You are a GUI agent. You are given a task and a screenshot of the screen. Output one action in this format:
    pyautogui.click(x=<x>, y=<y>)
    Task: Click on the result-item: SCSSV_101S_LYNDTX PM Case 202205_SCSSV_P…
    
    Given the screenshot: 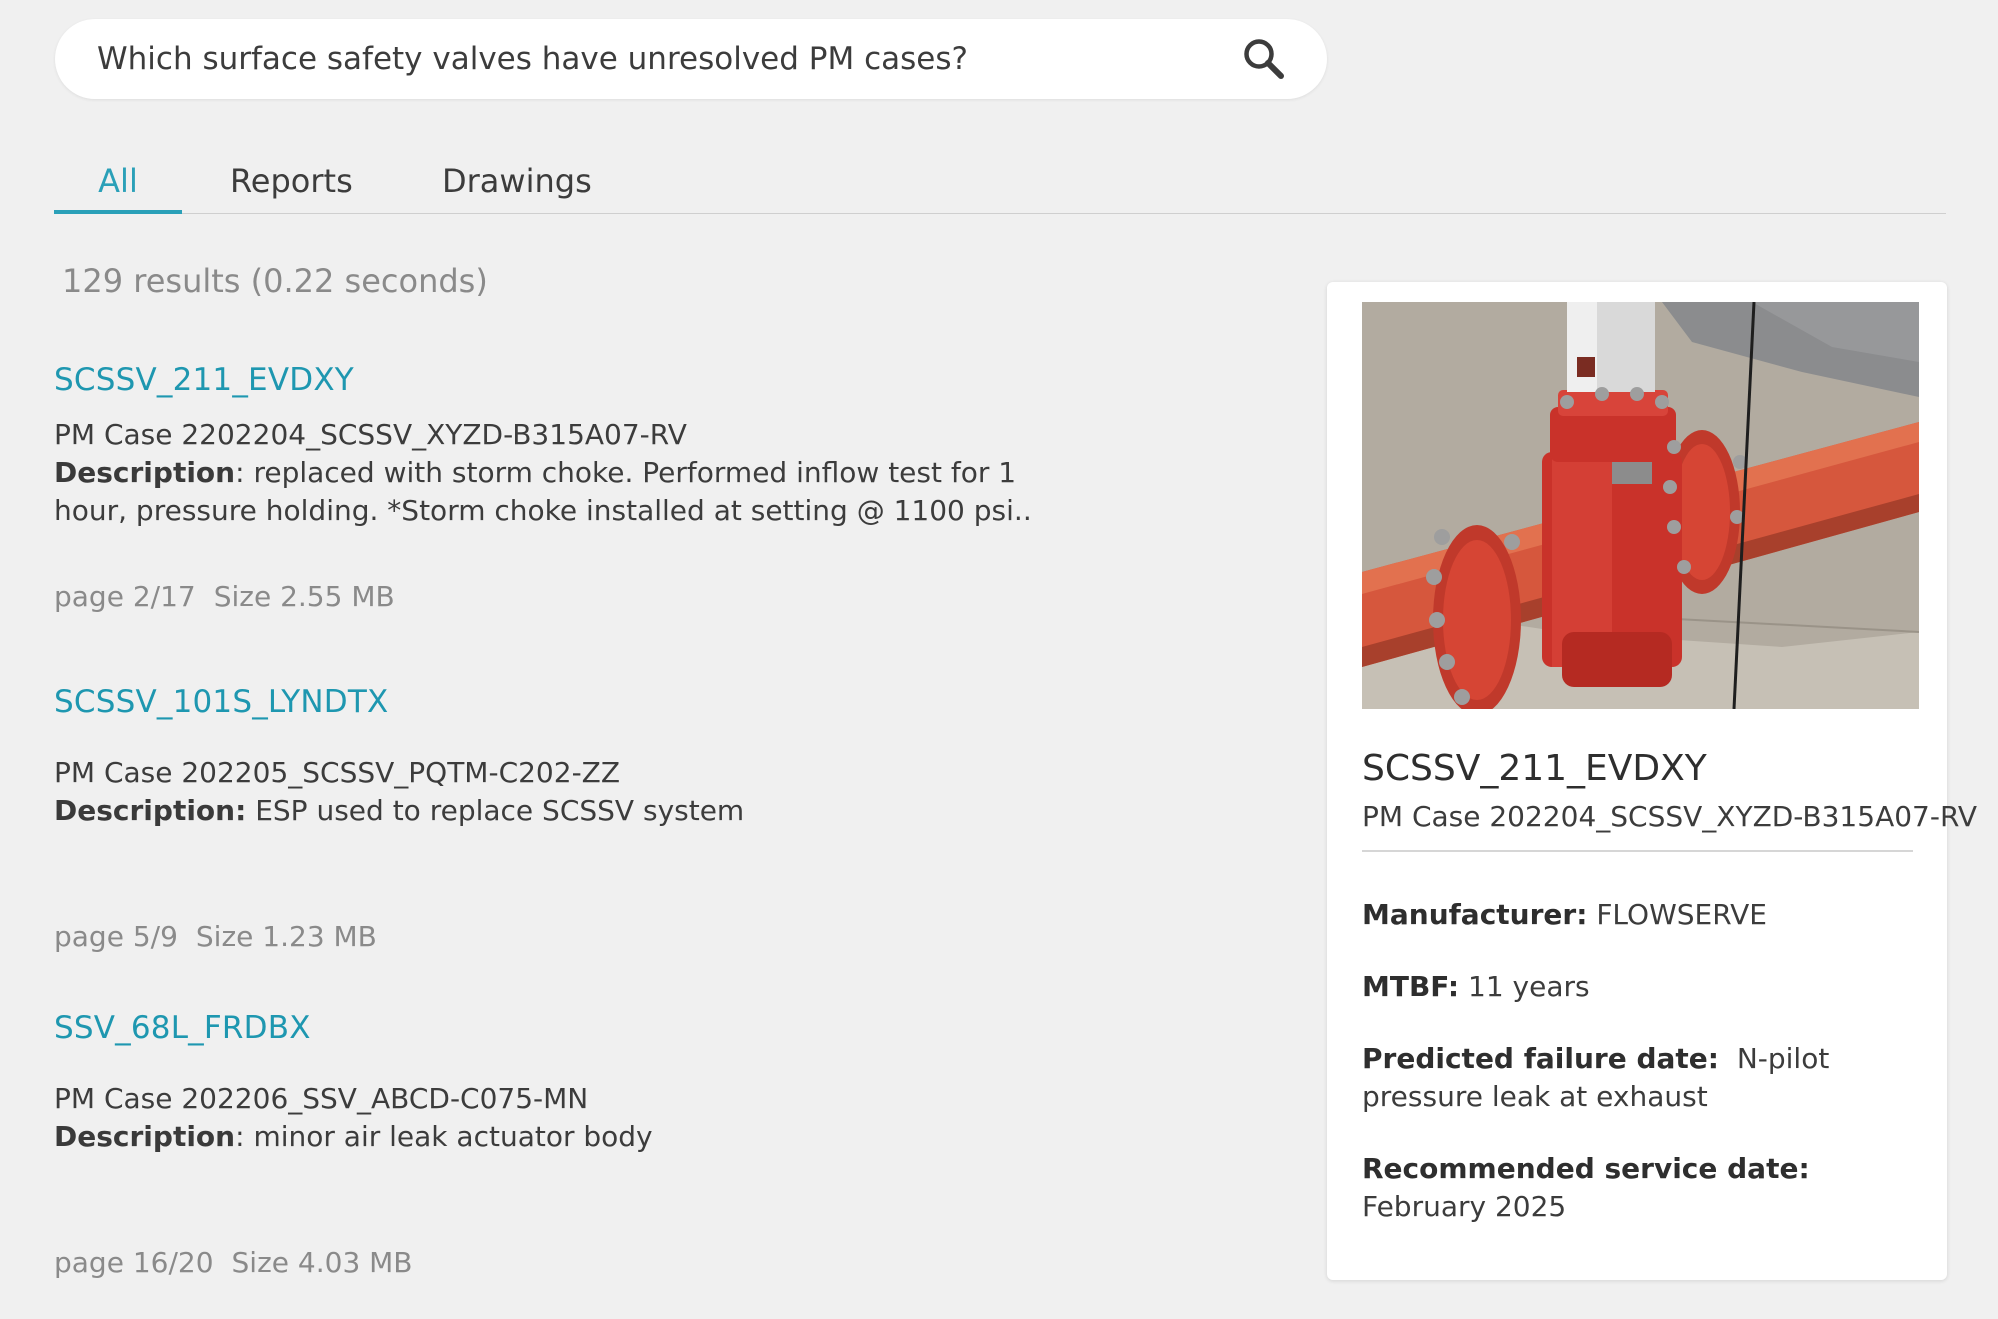 What is the action you would take?
    pyautogui.click(x=629, y=818)
    